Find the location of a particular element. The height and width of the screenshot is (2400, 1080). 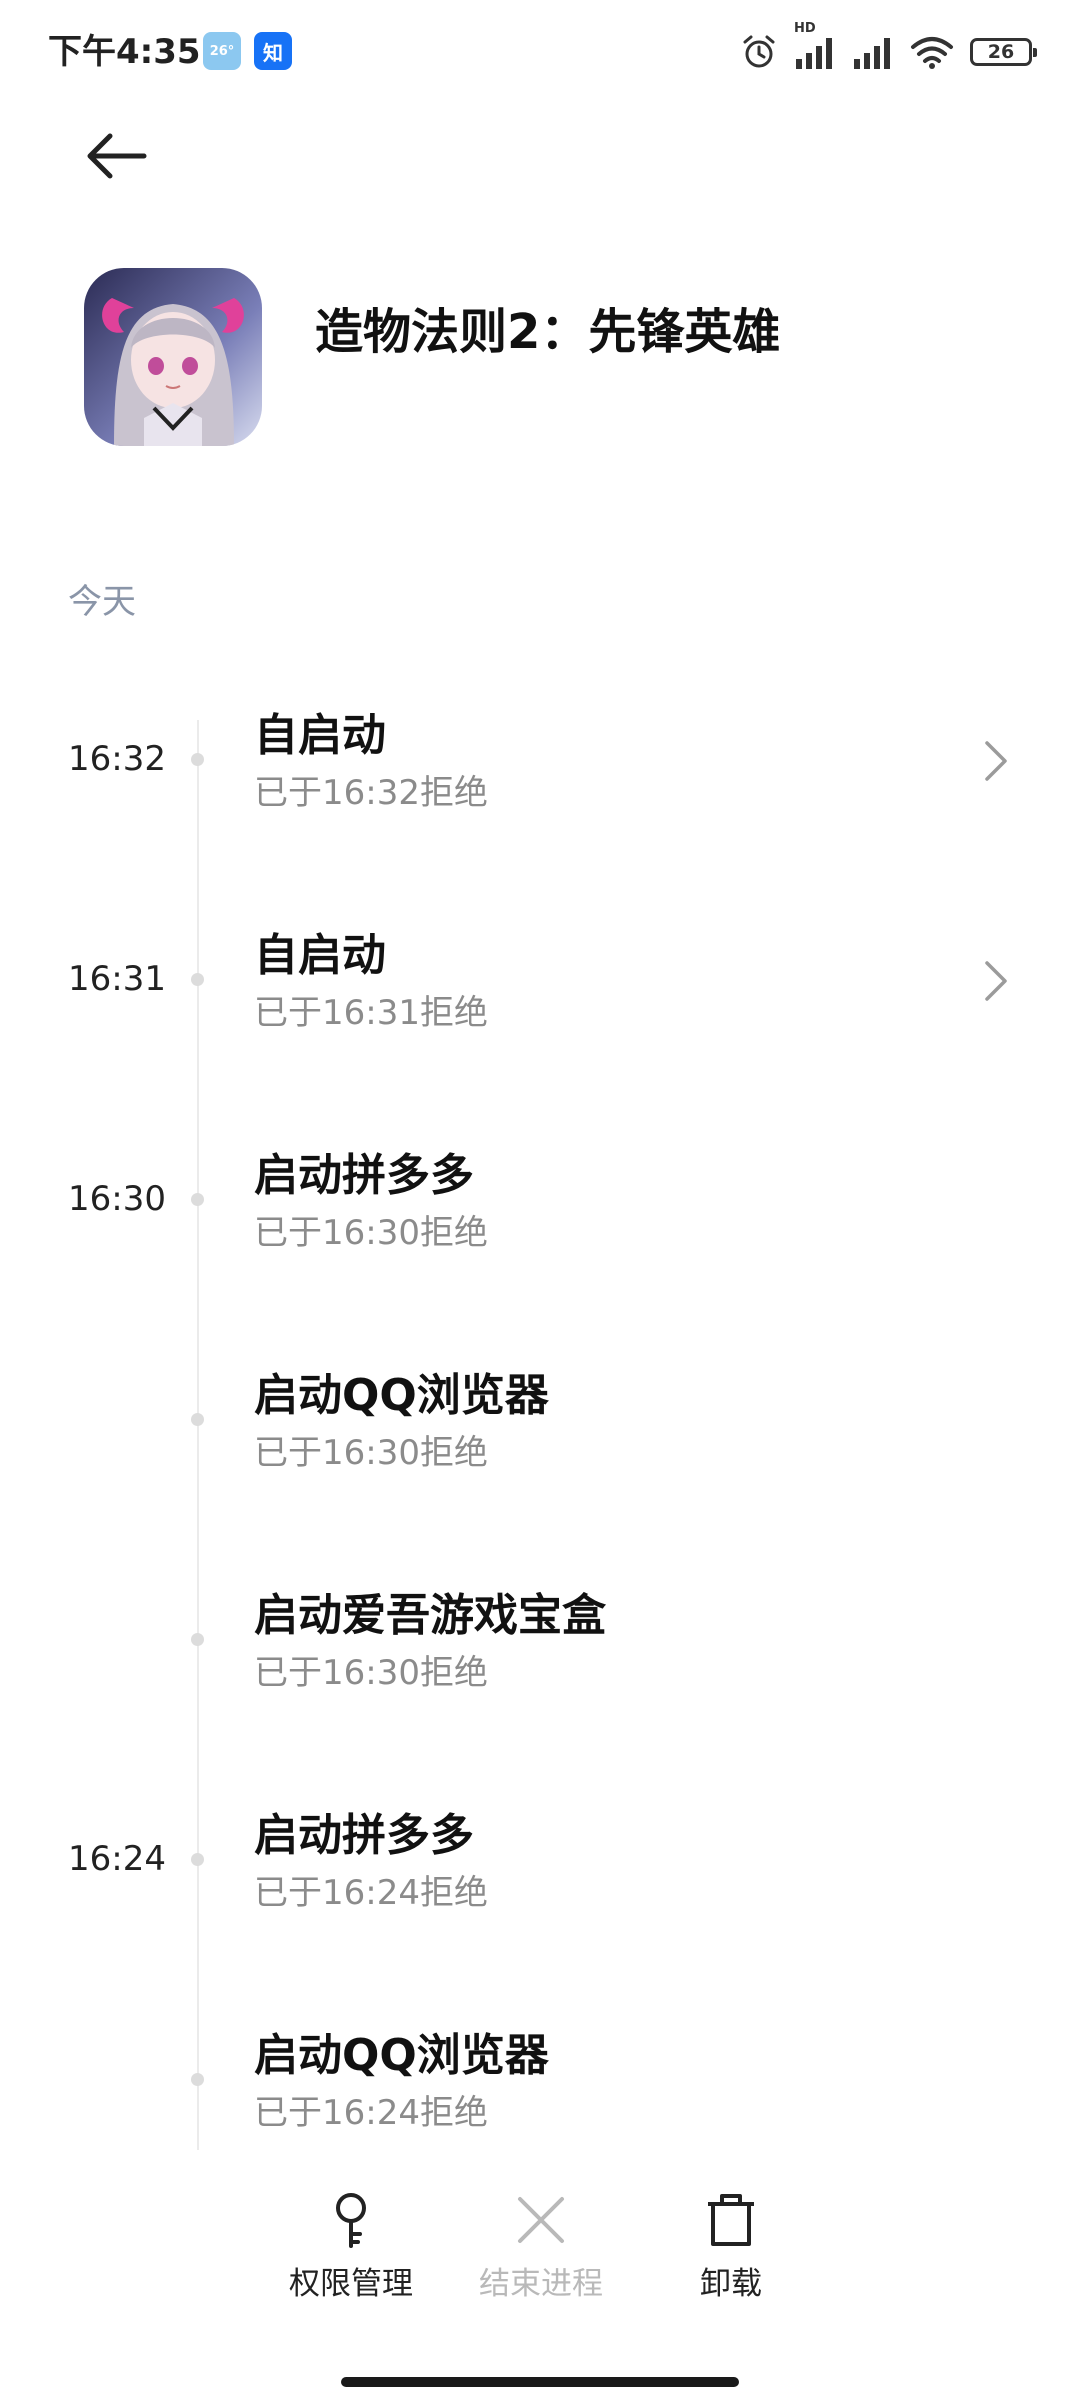

close-icon is located at coordinates (541, 2220).